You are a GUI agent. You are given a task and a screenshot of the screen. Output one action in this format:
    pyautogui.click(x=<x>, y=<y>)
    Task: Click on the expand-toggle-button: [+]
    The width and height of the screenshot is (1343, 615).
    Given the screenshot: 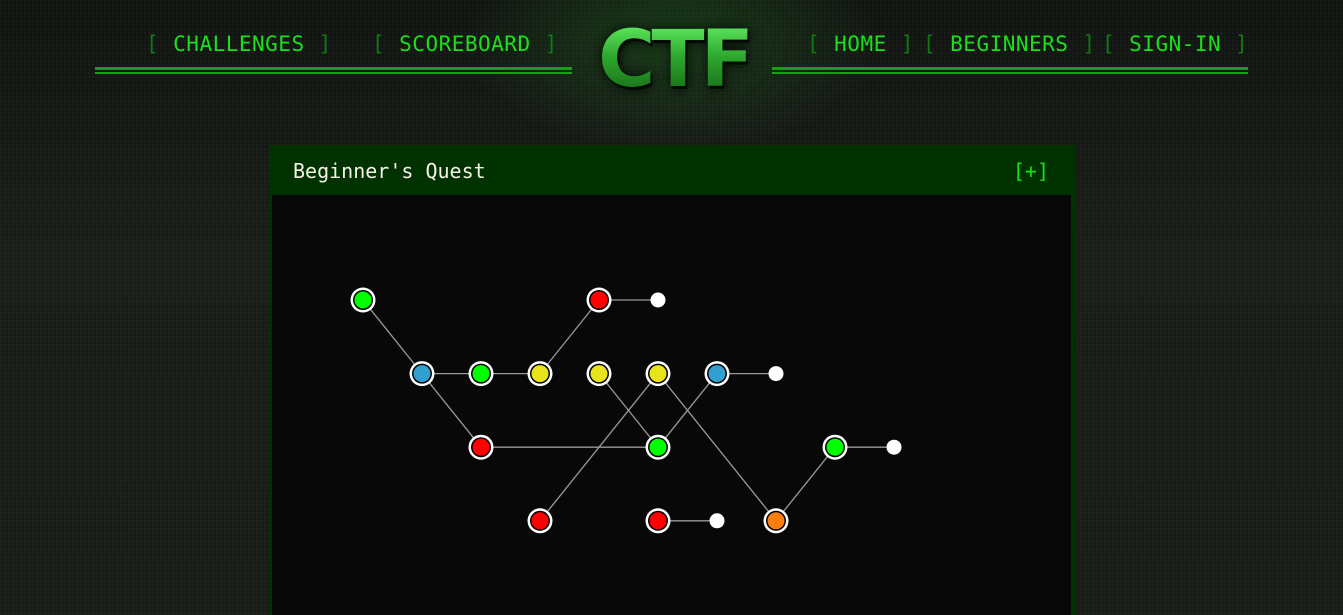 What is the action you would take?
    pyautogui.click(x=1031, y=171)
    